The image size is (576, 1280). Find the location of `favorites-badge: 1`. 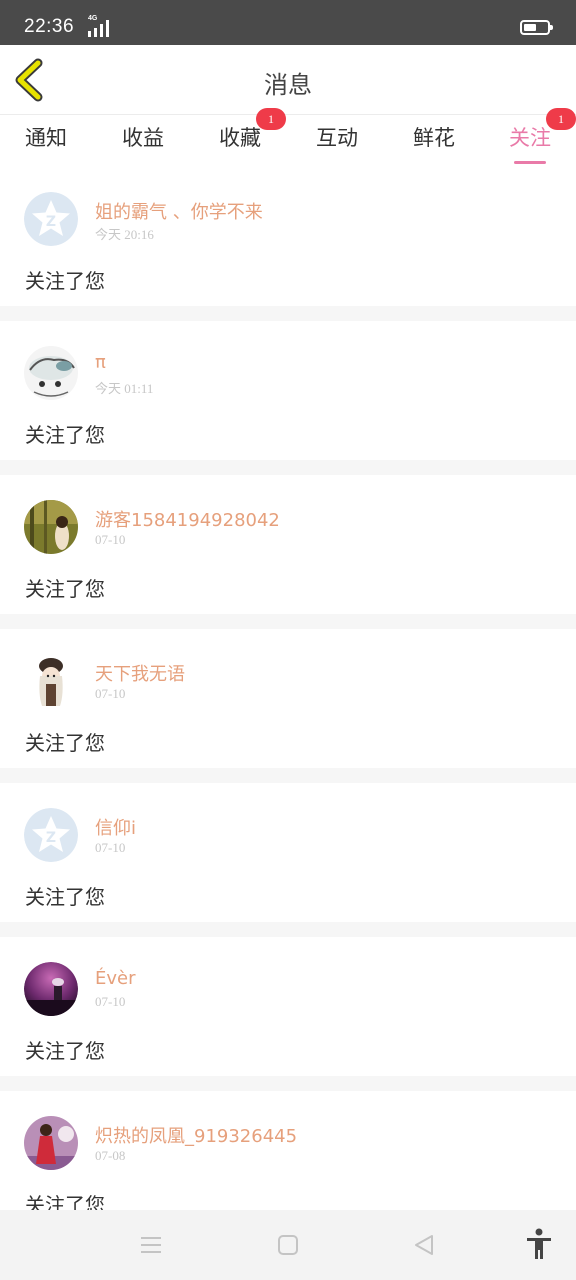

favorites-badge: 1 is located at coordinates (271, 119).